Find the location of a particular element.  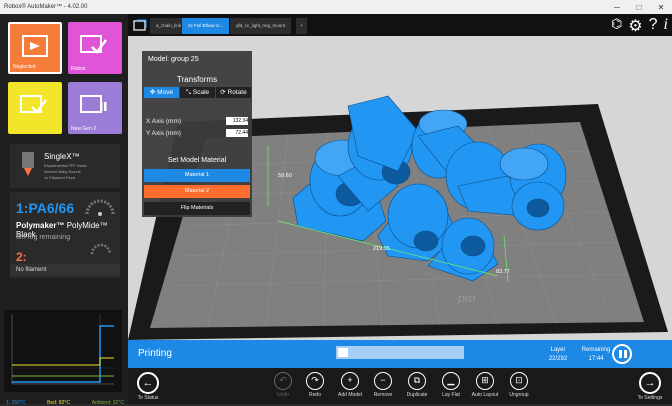

gear-icon: ⚙ is located at coordinates (635, 26).